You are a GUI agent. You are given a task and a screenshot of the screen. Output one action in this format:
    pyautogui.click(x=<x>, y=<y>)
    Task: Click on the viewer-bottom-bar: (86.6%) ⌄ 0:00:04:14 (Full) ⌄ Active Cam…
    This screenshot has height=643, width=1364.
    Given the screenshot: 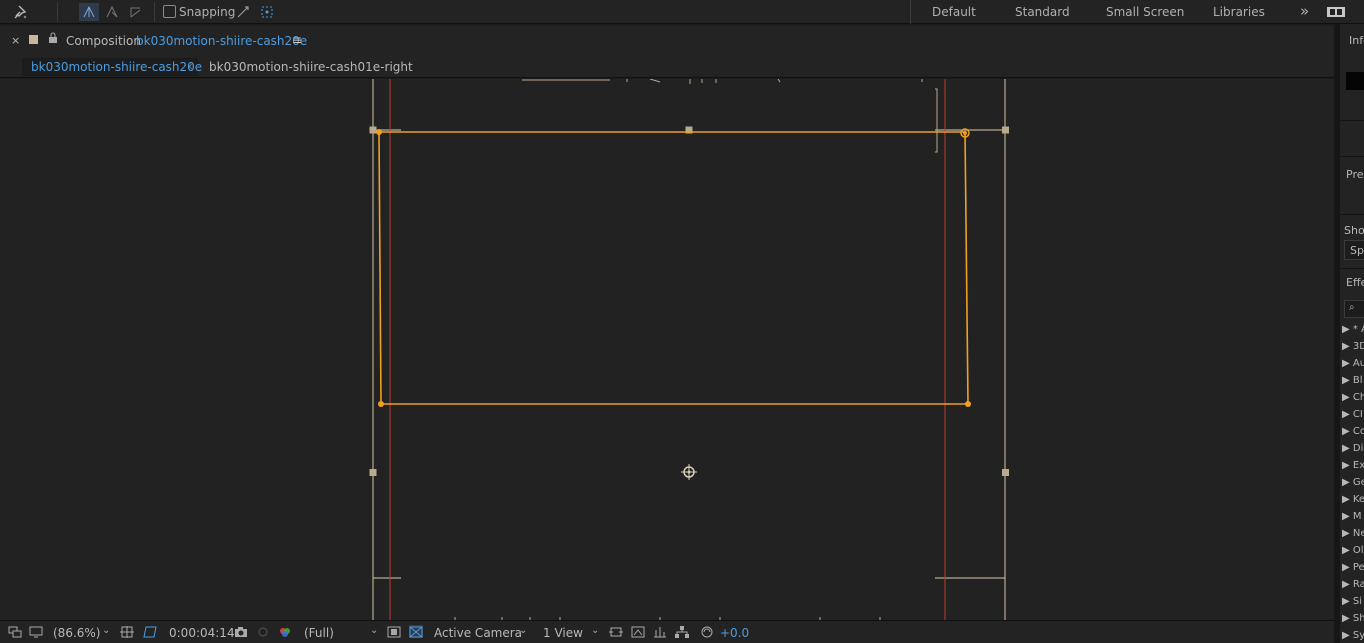 What is the action you would take?
    pyautogui.click(x=667, y=631)
    